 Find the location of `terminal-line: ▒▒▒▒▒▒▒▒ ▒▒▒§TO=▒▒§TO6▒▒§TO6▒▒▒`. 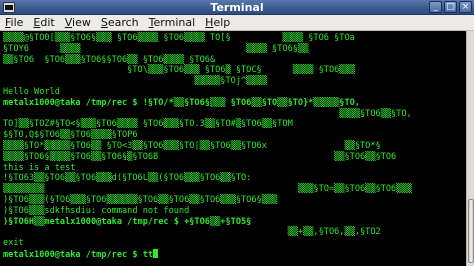

terminal-line: ▒▒▒▒▒▒▒▒ ▒▒▒§TO=▒▒§TO6▒▒§TO6▒▒▒ is located at coordinates (207, 189).